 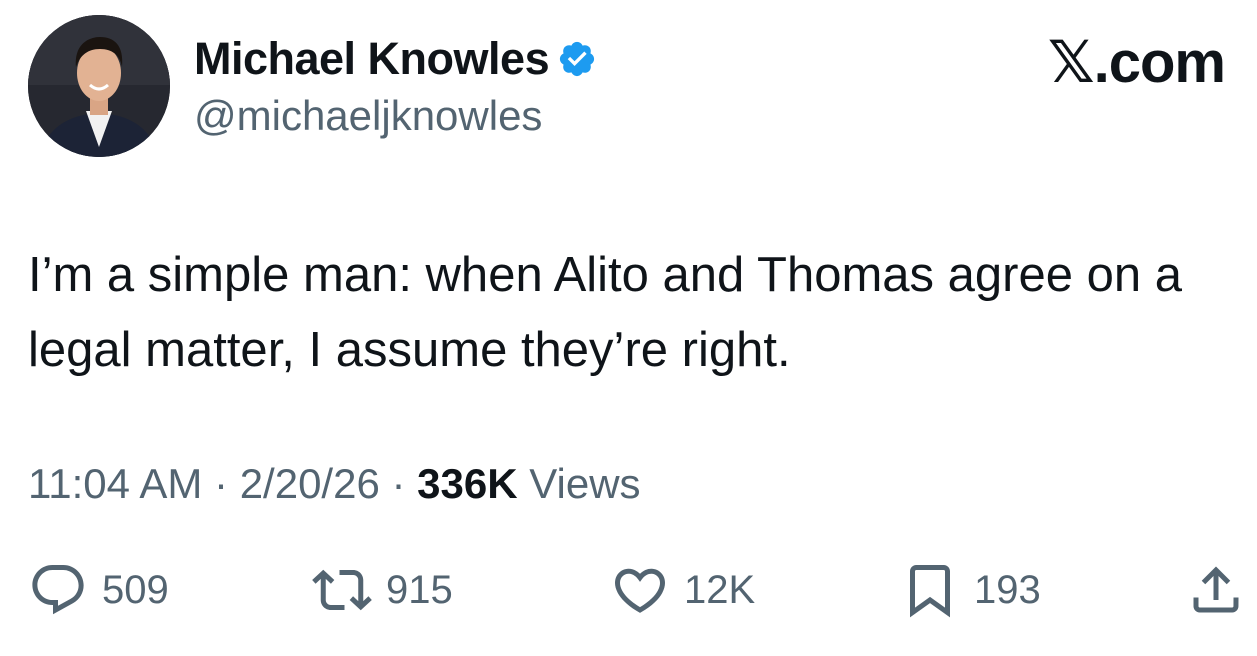 I want to click on verified-badge-icon, so click(x=577, y=59).